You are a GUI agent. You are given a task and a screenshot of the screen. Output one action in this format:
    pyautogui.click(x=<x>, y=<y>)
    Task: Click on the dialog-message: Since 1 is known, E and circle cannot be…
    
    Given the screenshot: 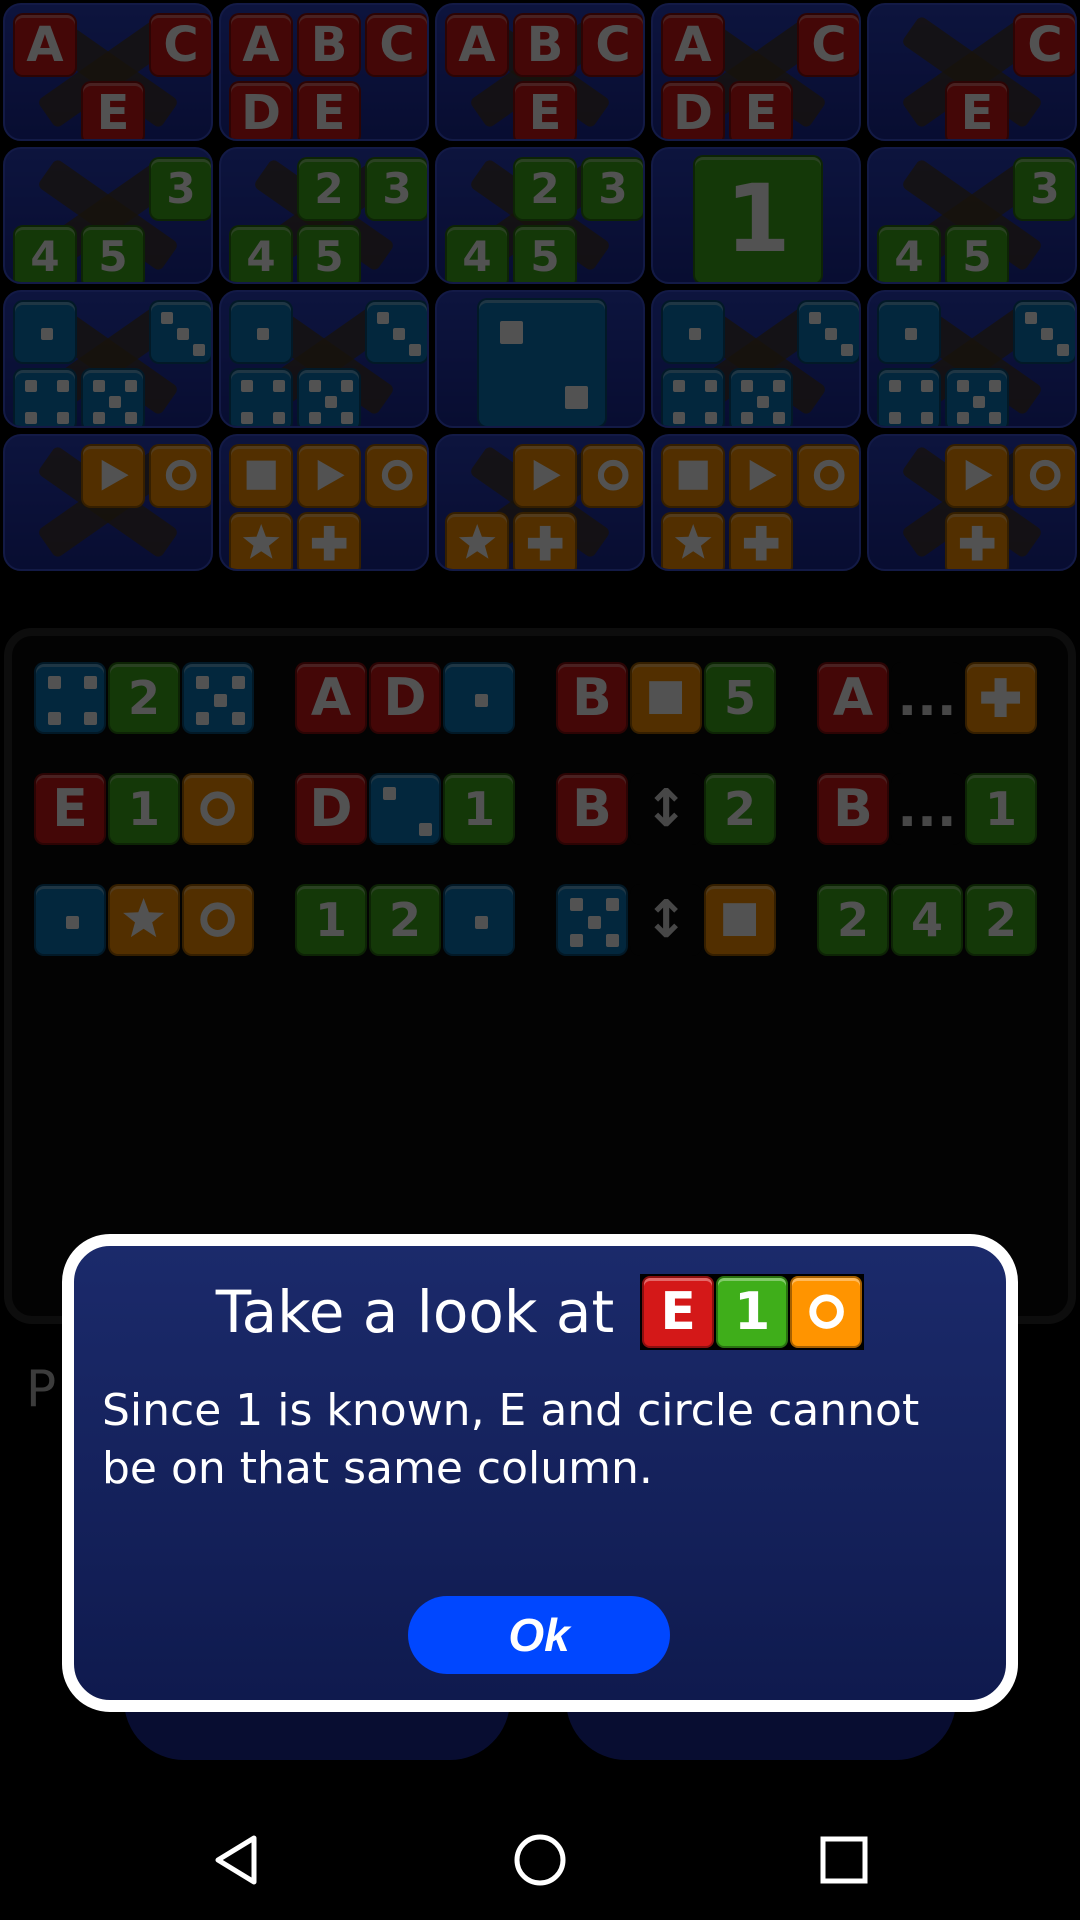 What is the action you would take?
    pyautogui.click(x=511, y=1439)
    